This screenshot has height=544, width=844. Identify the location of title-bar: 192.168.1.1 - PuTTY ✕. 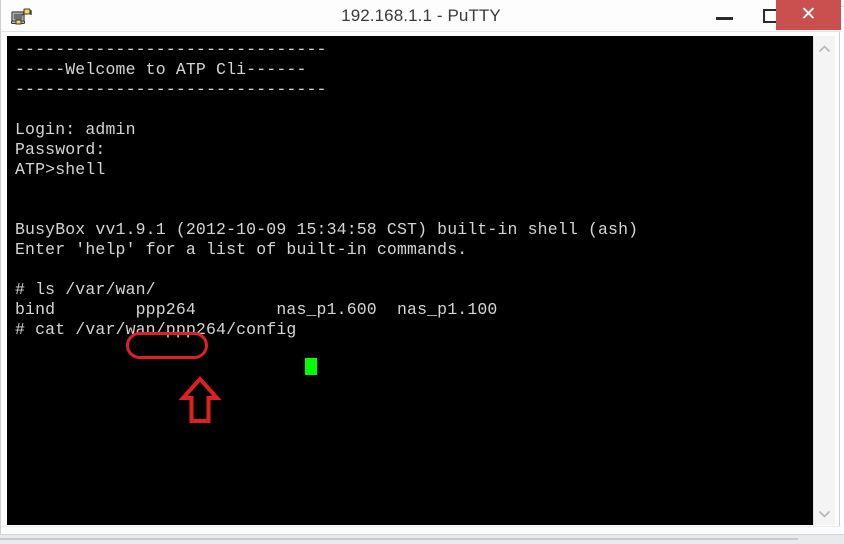
(421, 16).